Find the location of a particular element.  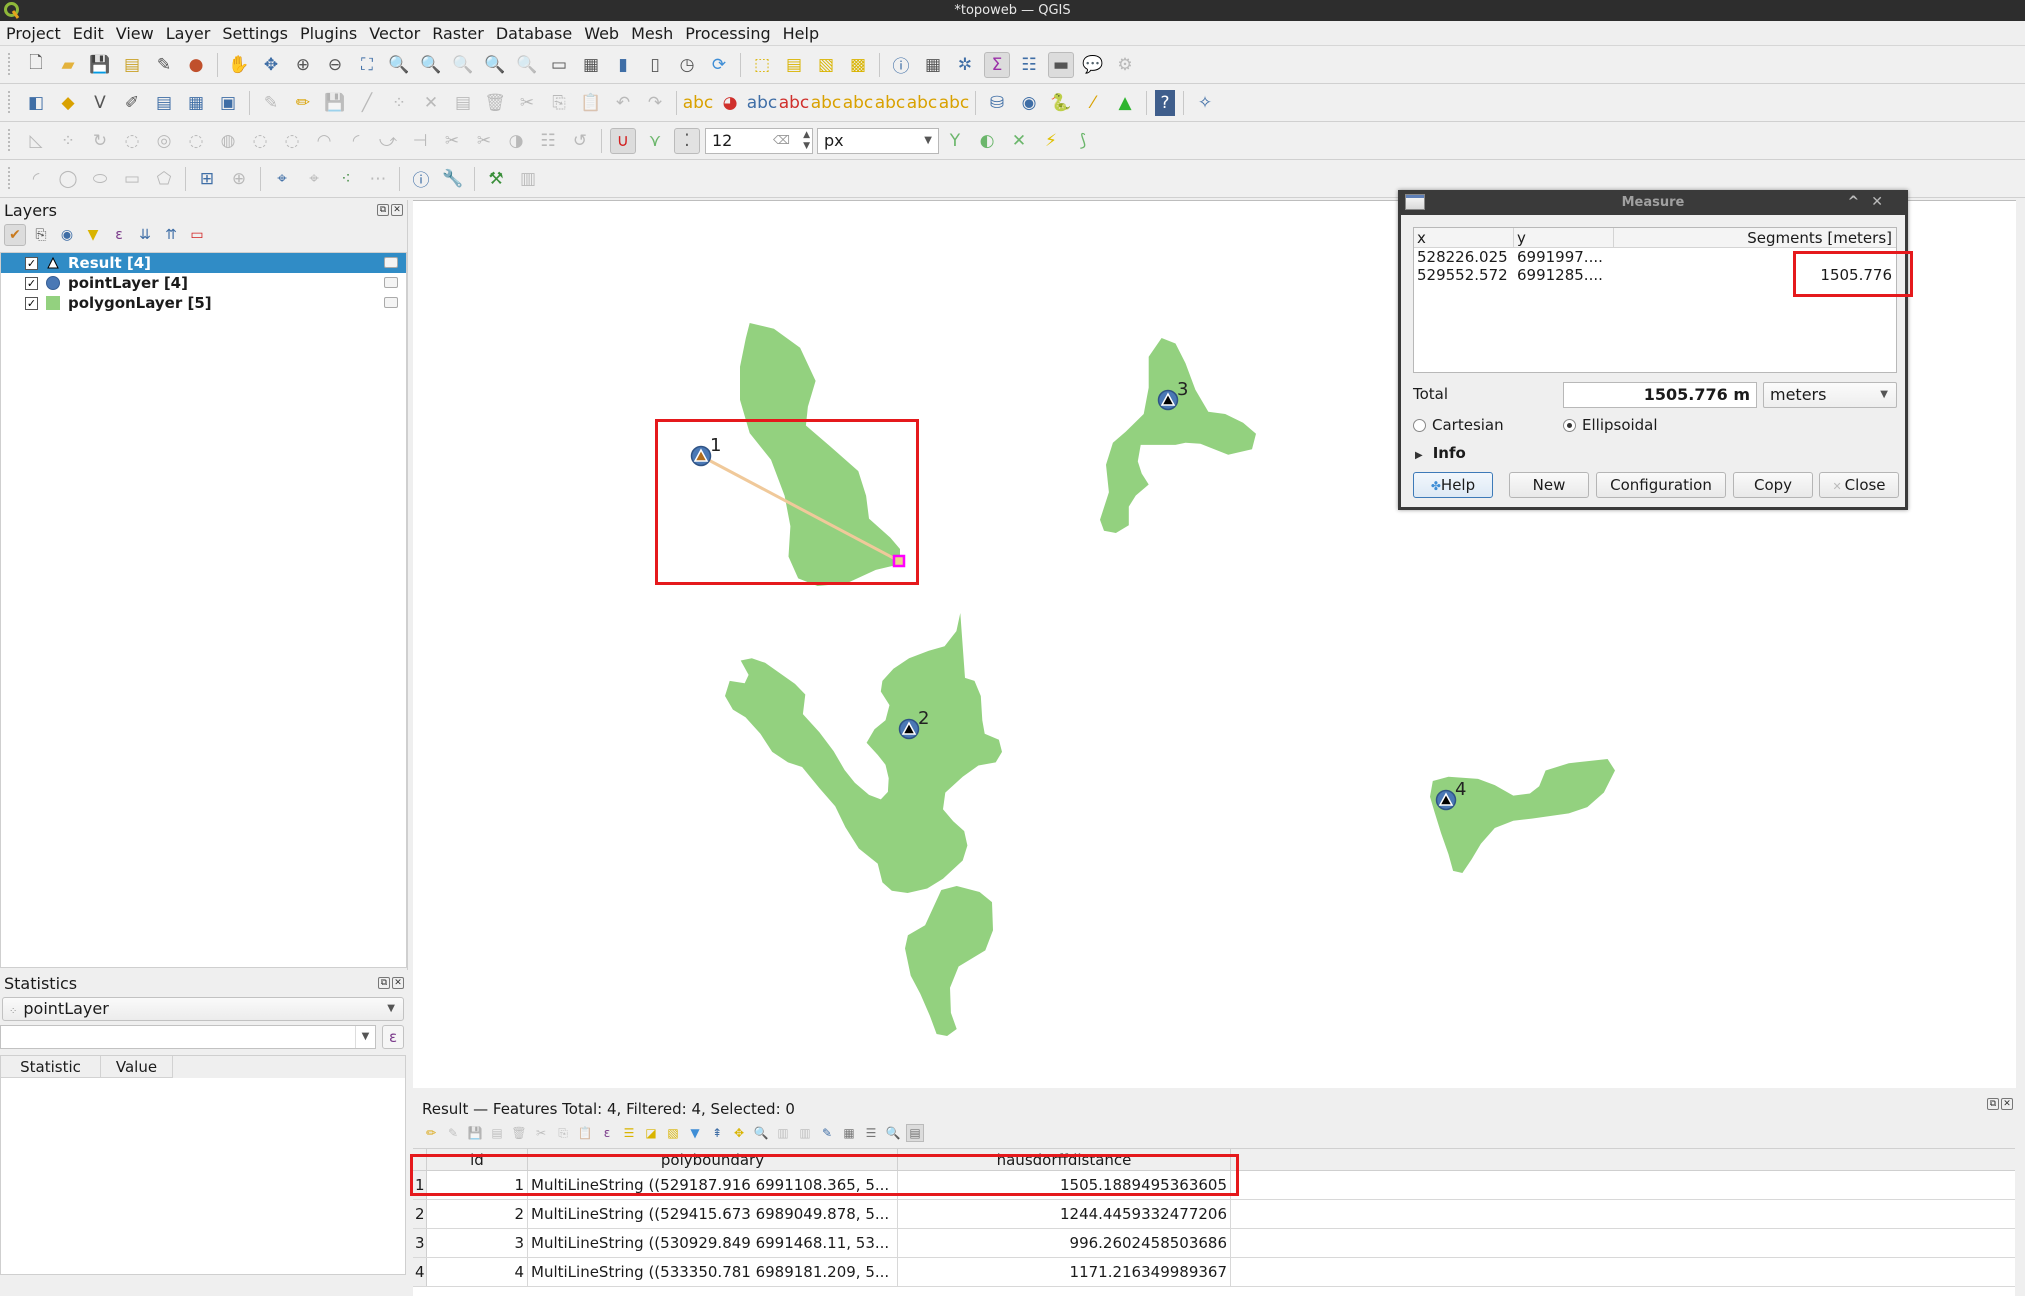

layer-visibility-checkbox: ✓ is located at coordinates (31, 303).